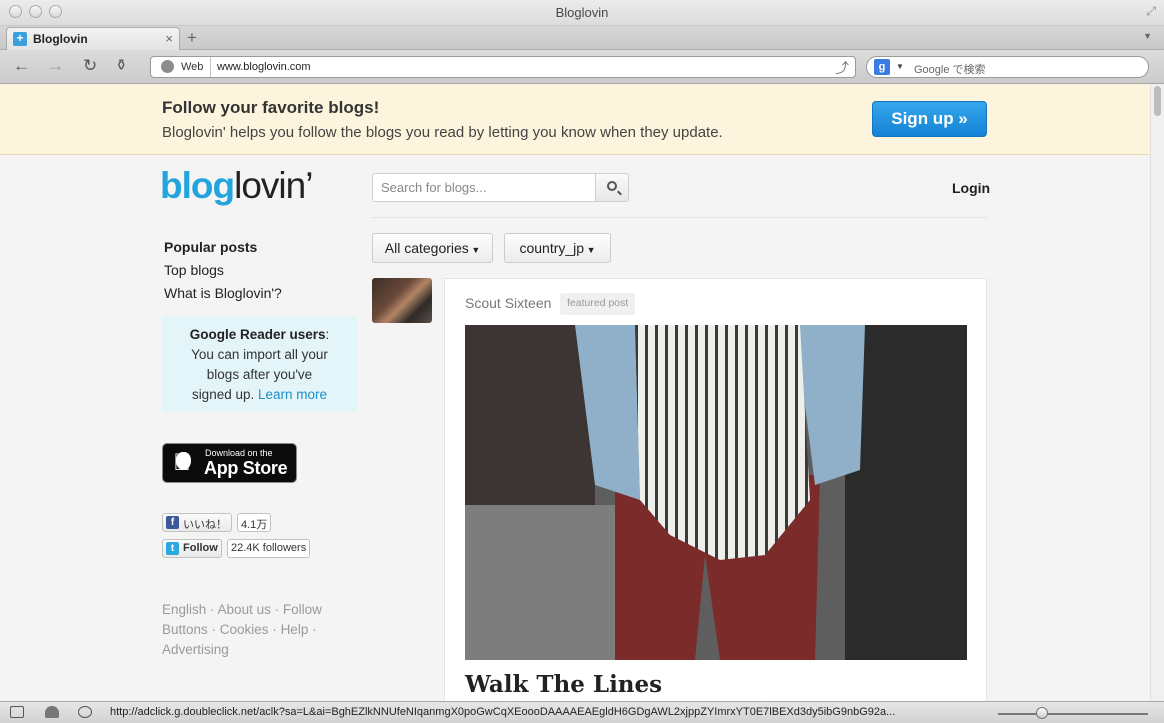 Image resolution: width=1164 pixels, height=723 pixels. What do you see at coordinates (197, 185) in the screenshot?
I see `logo-part-blog: blog` at bounding box center [197, 185].